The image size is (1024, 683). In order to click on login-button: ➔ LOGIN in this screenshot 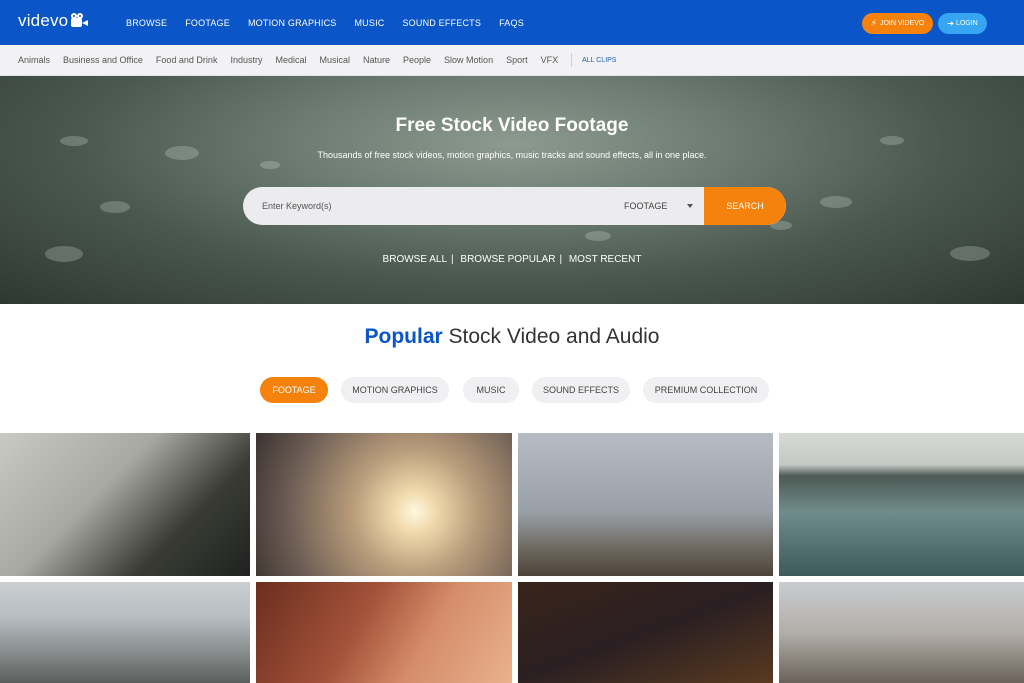, I will do `click(962, 23)`.